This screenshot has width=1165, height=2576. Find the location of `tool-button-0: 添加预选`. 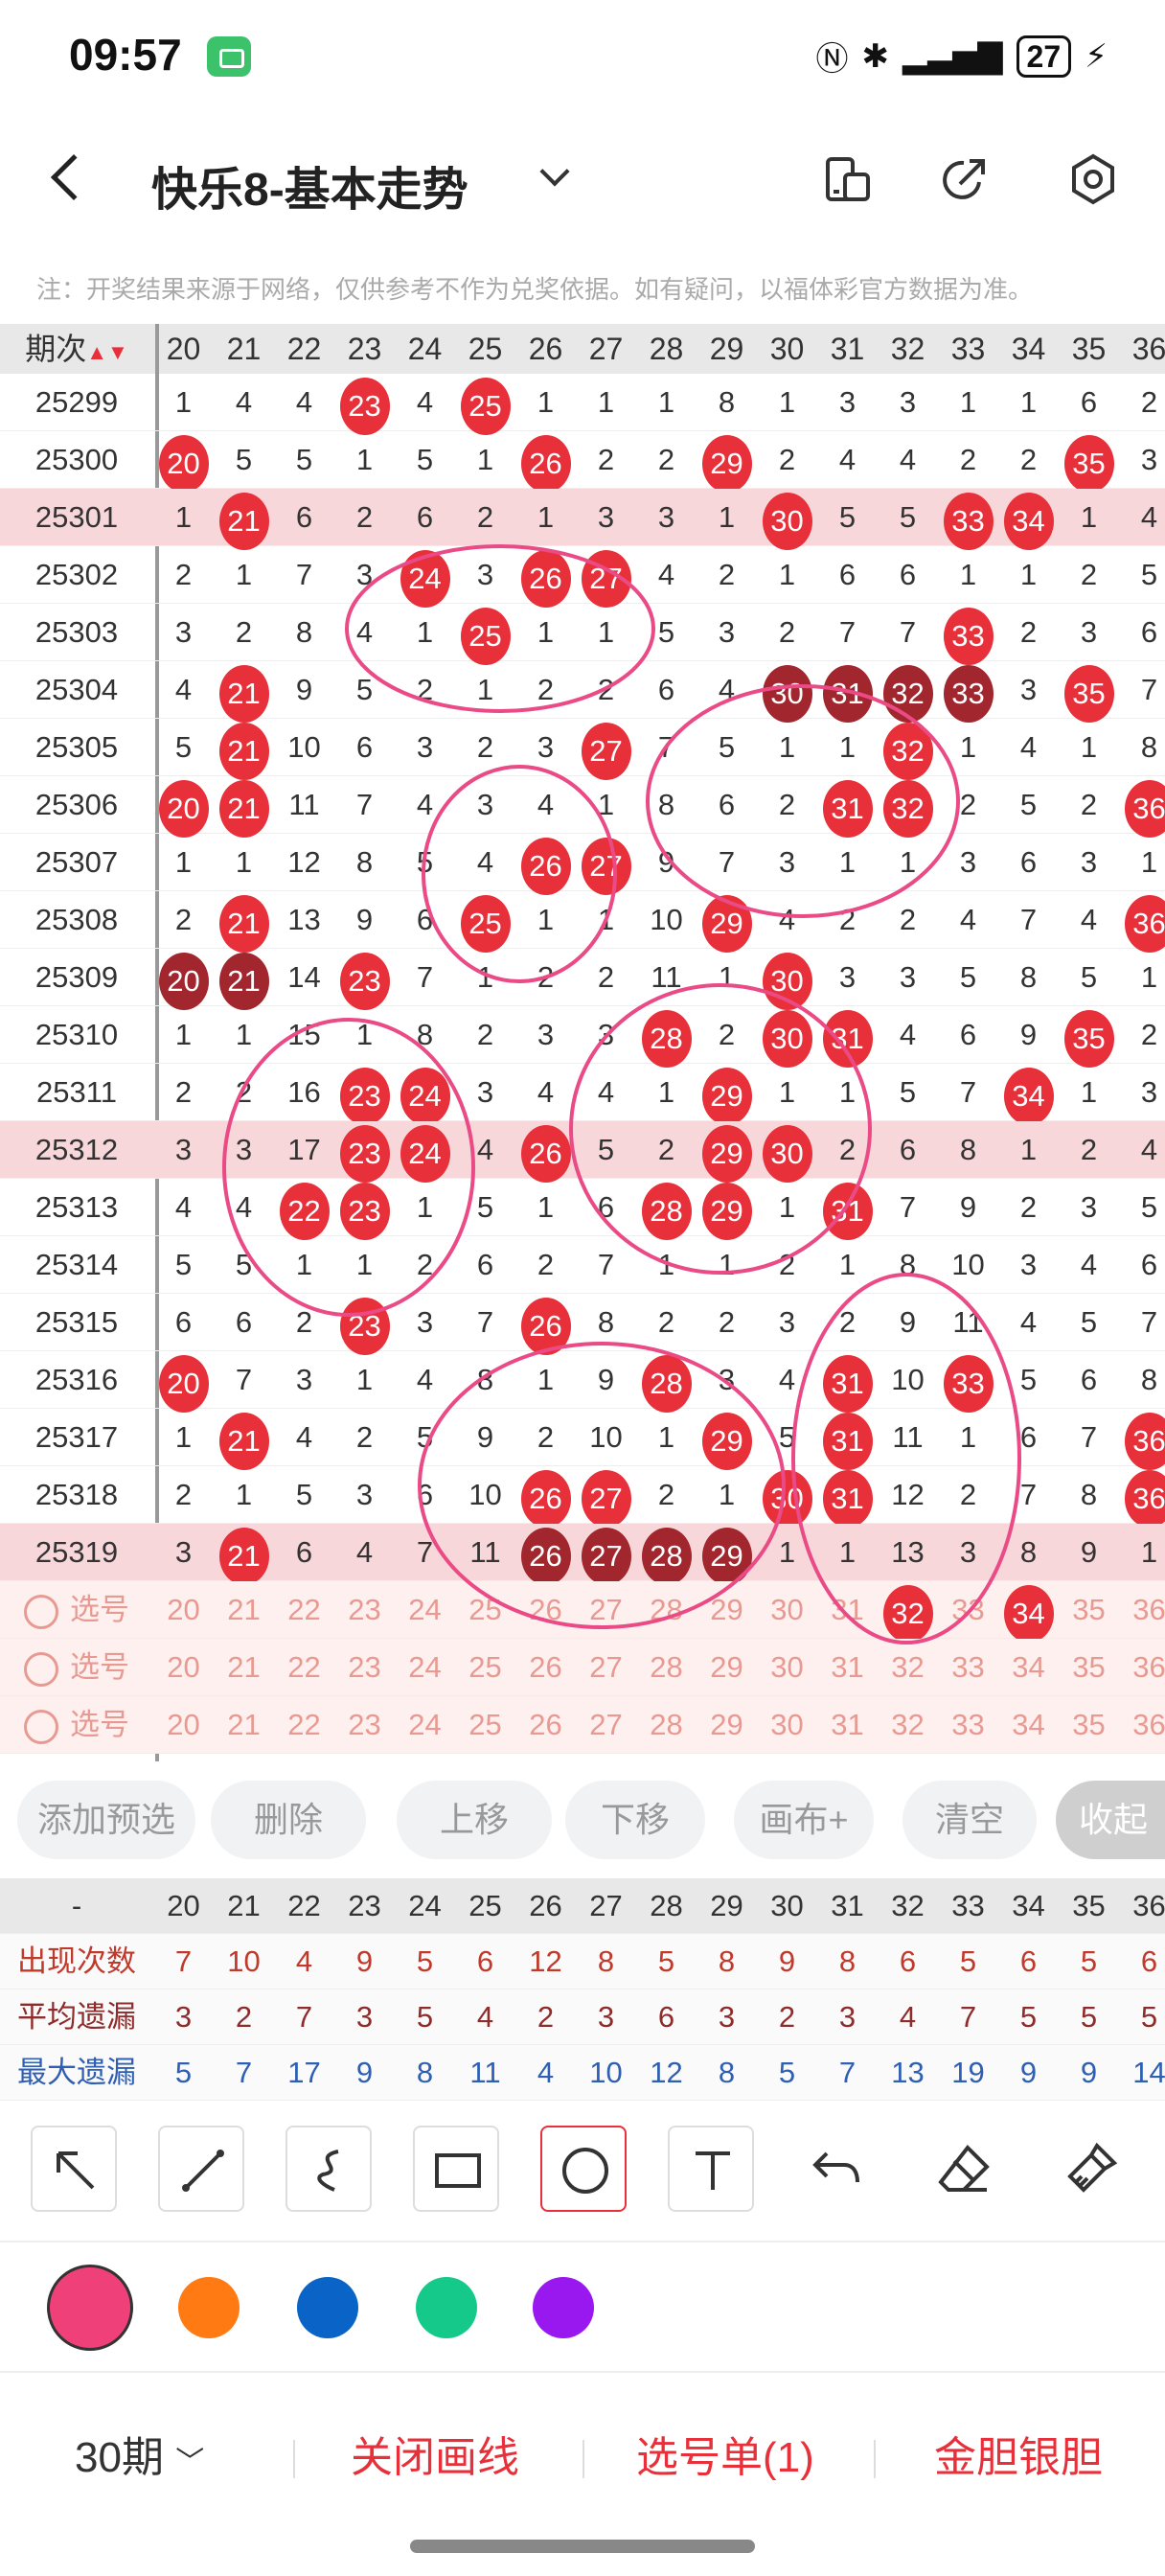

tool-button-0: 添加预选 is located at coordinates (106, 1820).